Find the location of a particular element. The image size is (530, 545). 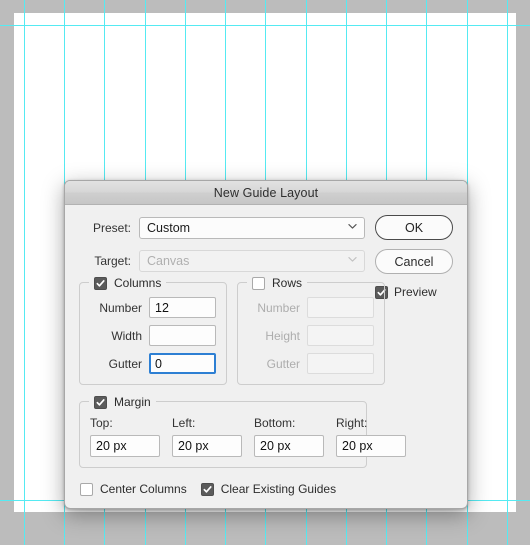

columns-number-row: Number 12 is located at coordinates (153, 307).